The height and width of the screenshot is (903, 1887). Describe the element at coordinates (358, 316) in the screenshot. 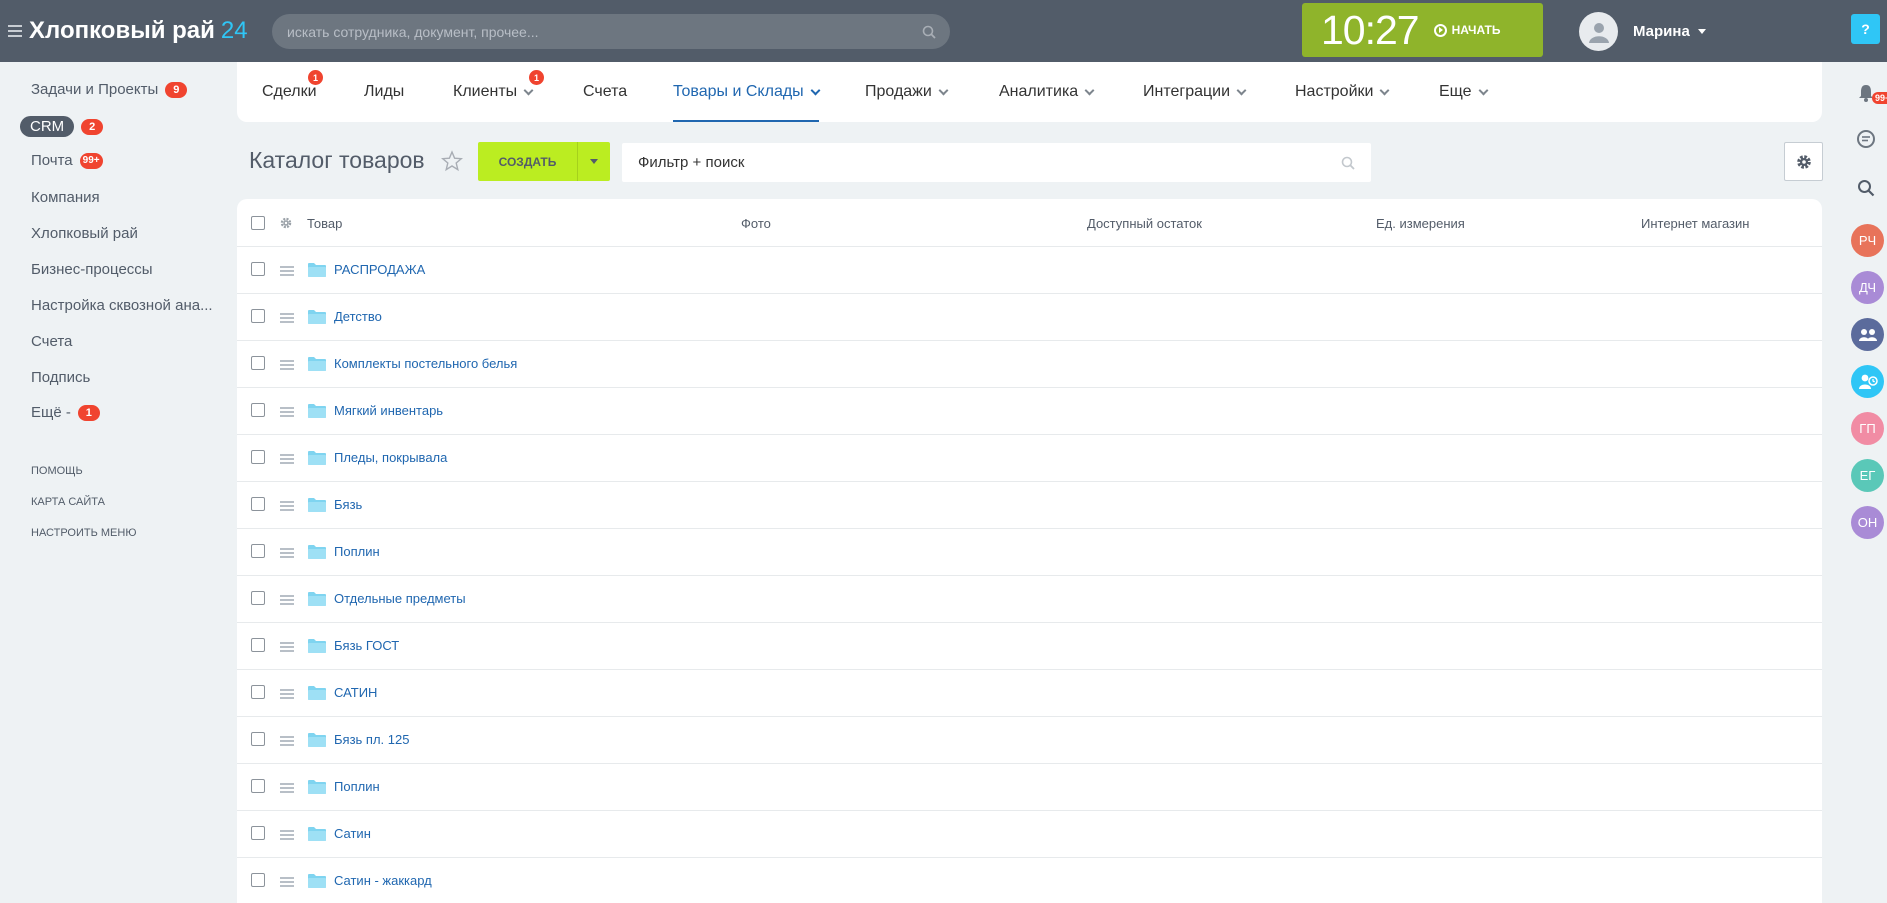

I see `product-section-link: Детство` at that location.